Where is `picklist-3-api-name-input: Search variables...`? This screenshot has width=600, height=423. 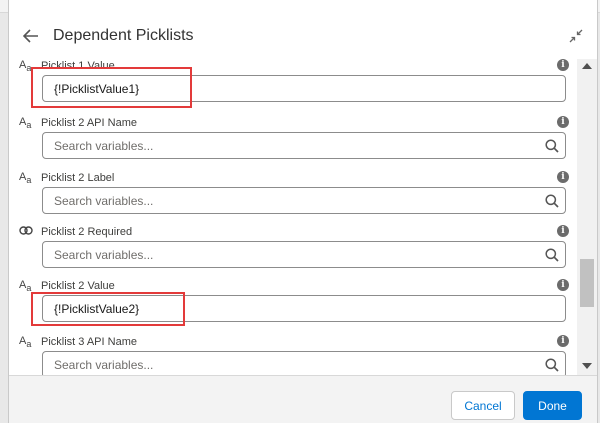 picklist-3-api-name-input: Search variables... is located at coordinates (304, 363).